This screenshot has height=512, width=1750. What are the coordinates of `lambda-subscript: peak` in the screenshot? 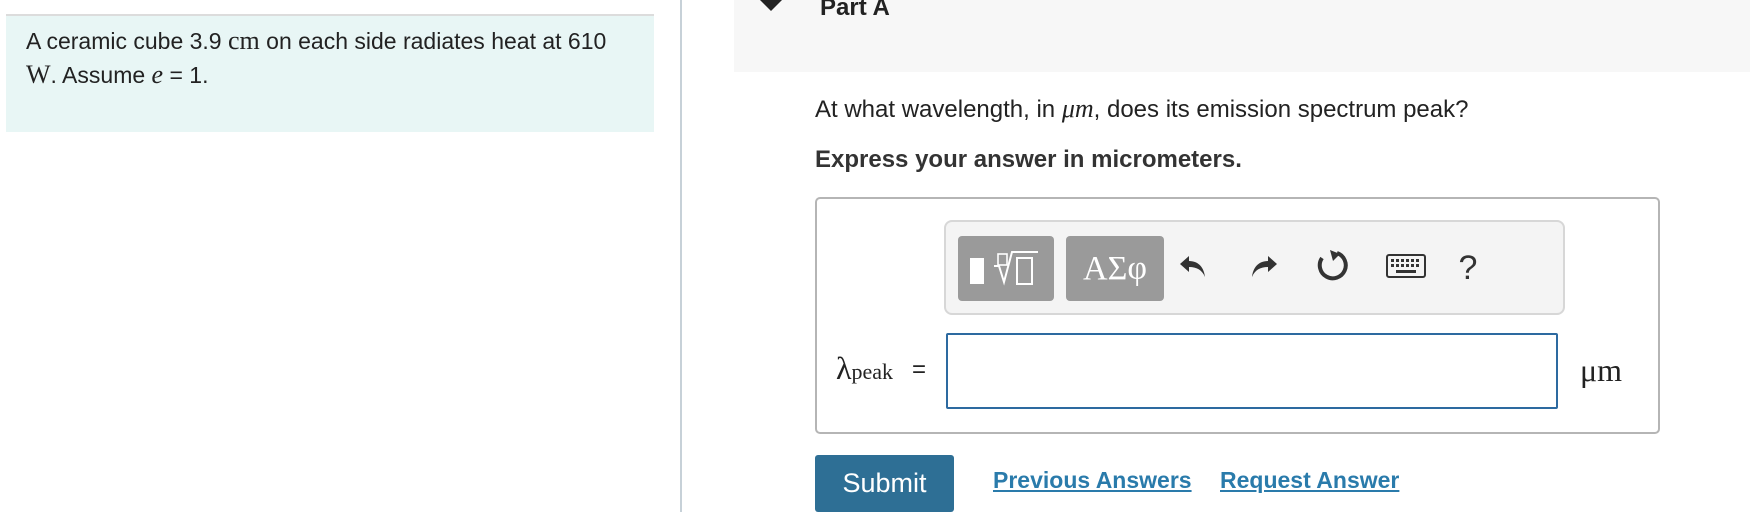 It's located at (872, 371).